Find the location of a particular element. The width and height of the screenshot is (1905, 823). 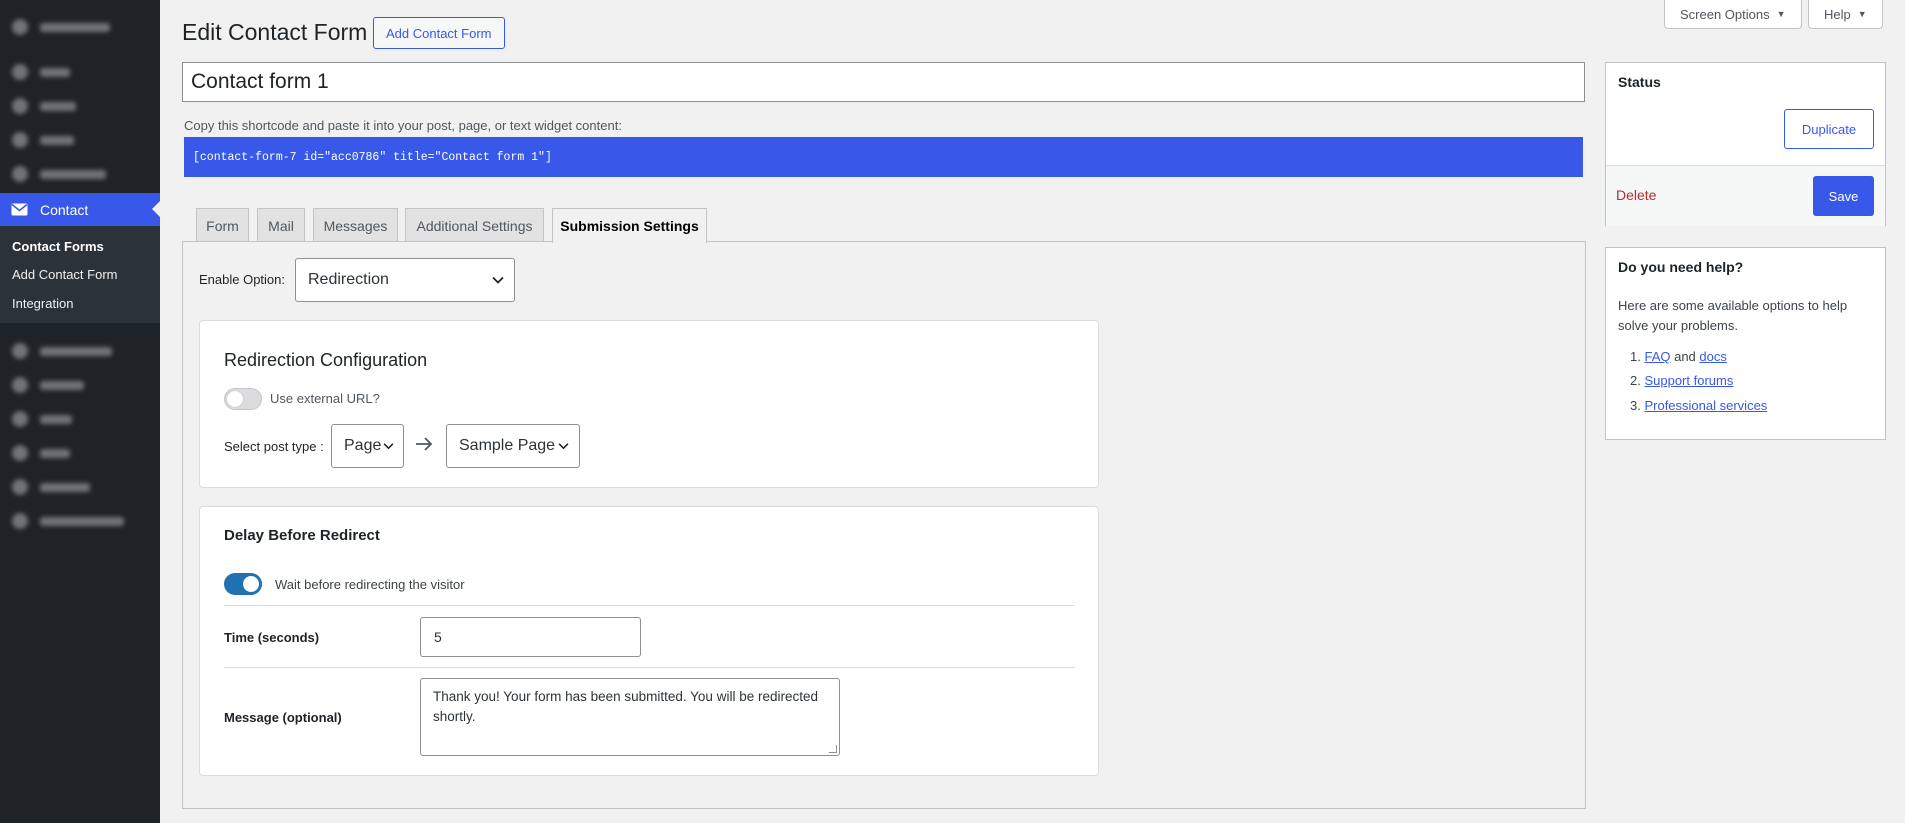

help-item-number: 3. is located at coordinates (1635, 405).